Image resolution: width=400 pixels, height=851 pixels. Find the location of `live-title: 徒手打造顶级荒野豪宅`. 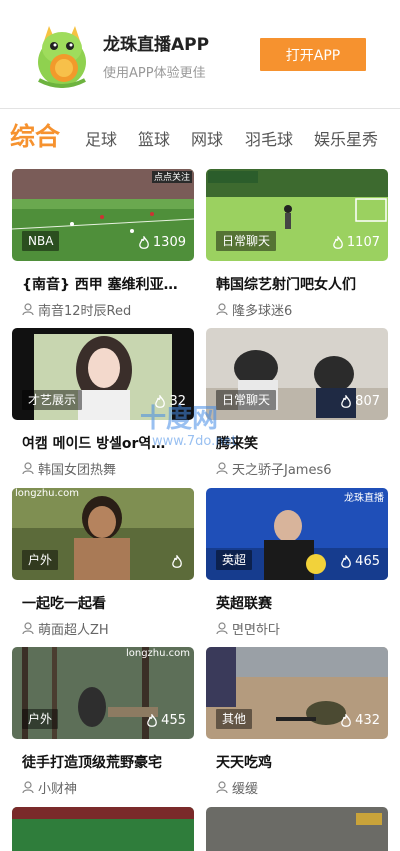

live-title: 徒手打造顶级荒野豪宅 is located at coordinates (92, 763).